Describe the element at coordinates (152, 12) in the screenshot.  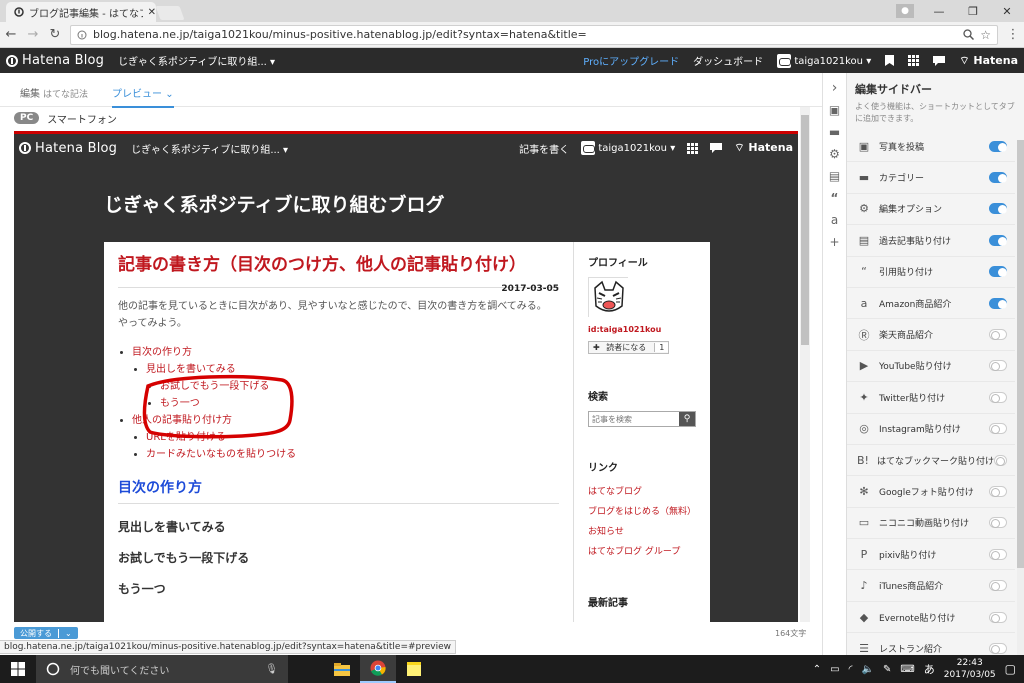
I see `tab-close-icon: ✕` at that location.